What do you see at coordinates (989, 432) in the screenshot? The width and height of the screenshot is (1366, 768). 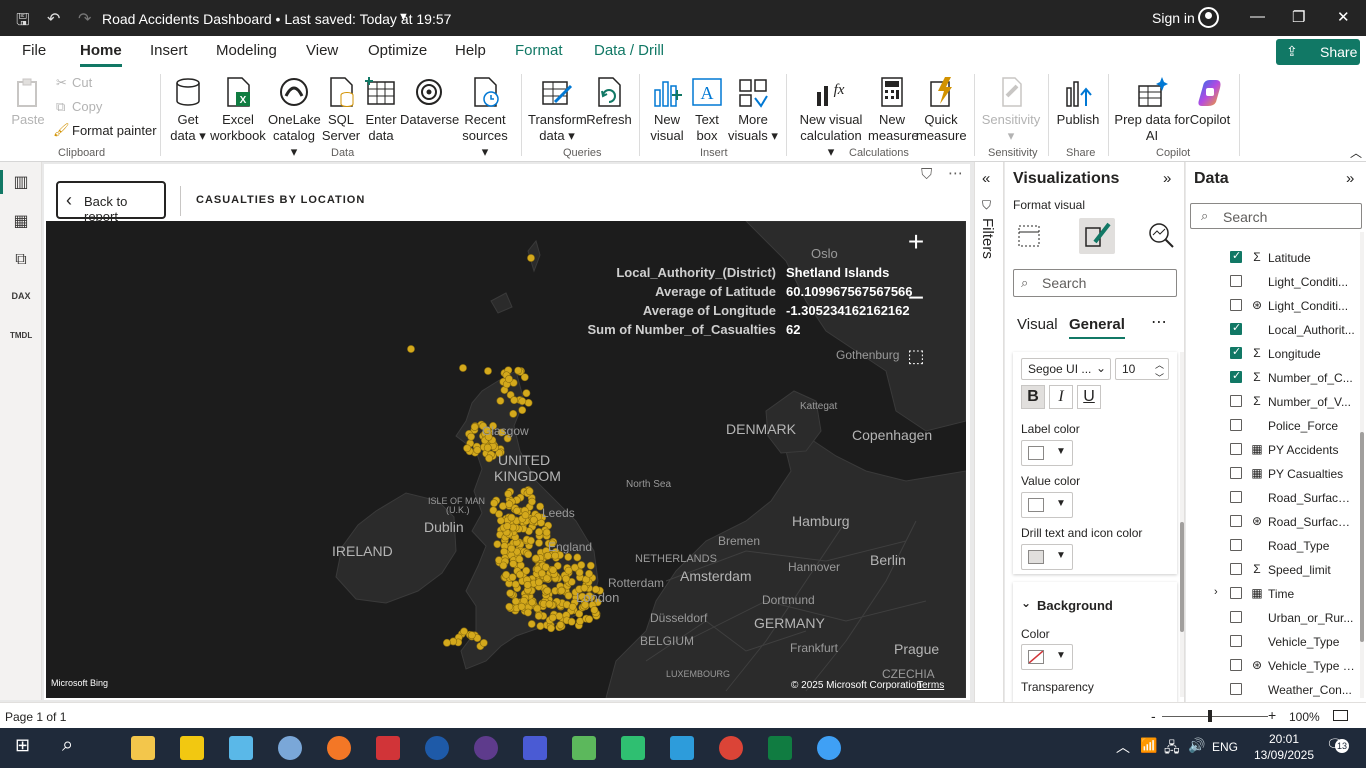 I see `filters-pane-collapsed: « ⛉ Filters` at bounding box center [989, 432].